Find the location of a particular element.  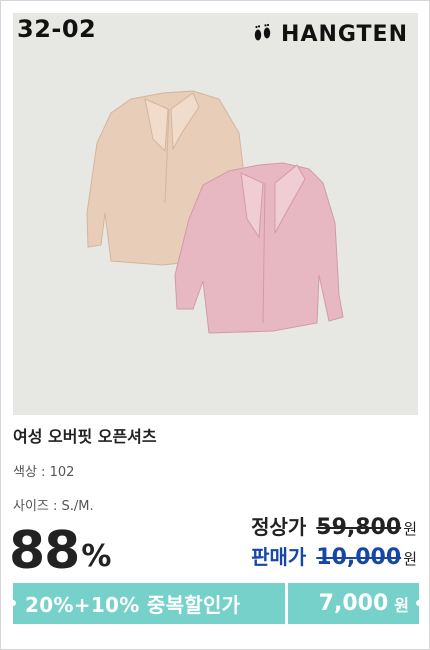

brand-logo: HANGTEN is located at coordinates (329, 34).